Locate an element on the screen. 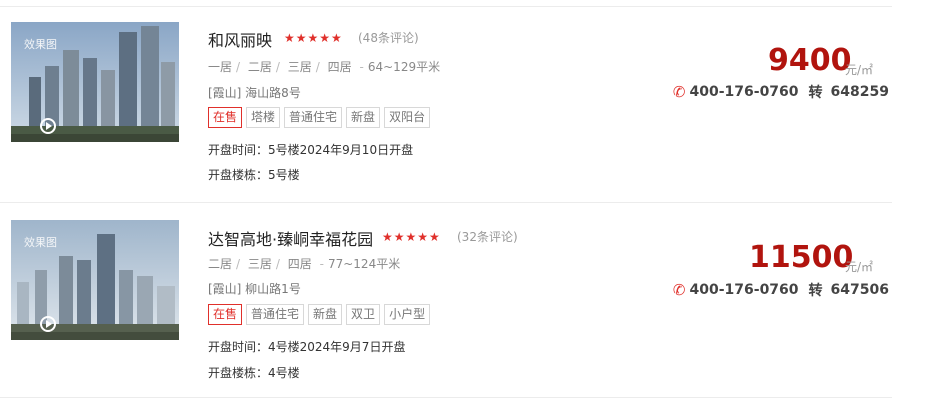 The image size is (926, 400). price-value: 9400 is located at coordinates (810, 60).